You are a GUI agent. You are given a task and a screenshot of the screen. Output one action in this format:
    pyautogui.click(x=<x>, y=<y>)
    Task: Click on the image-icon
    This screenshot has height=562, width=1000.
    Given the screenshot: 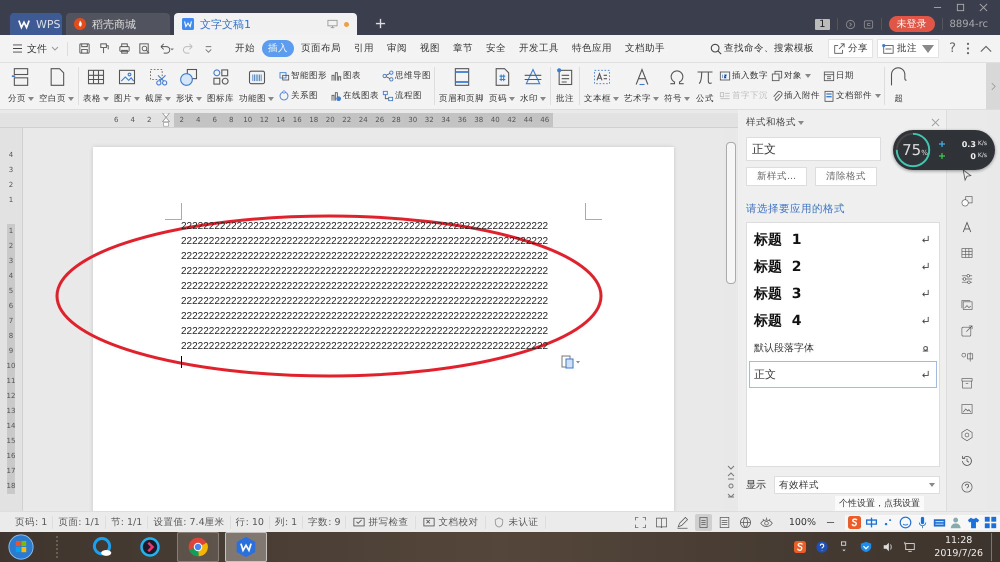 What is the action you would take?
    pyautogui.click(x=967, y=409)
    